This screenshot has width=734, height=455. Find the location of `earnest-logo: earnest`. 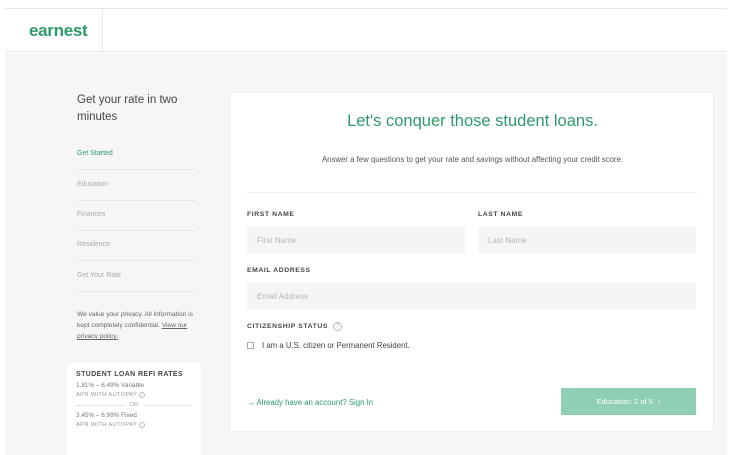

earnest-logo: earnest is located at coordinates (58, 31).